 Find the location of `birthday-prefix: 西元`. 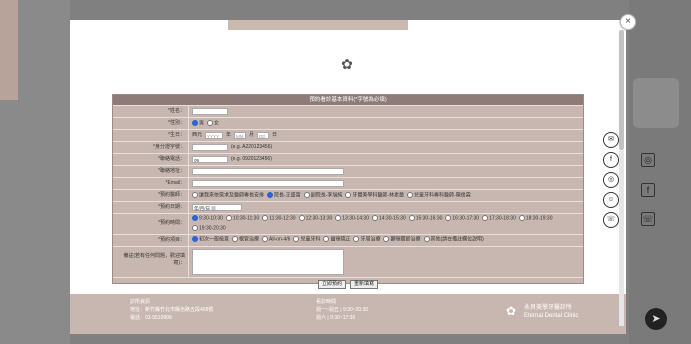

birthday-prefix: 西元 is located at coordinates (197, 135).